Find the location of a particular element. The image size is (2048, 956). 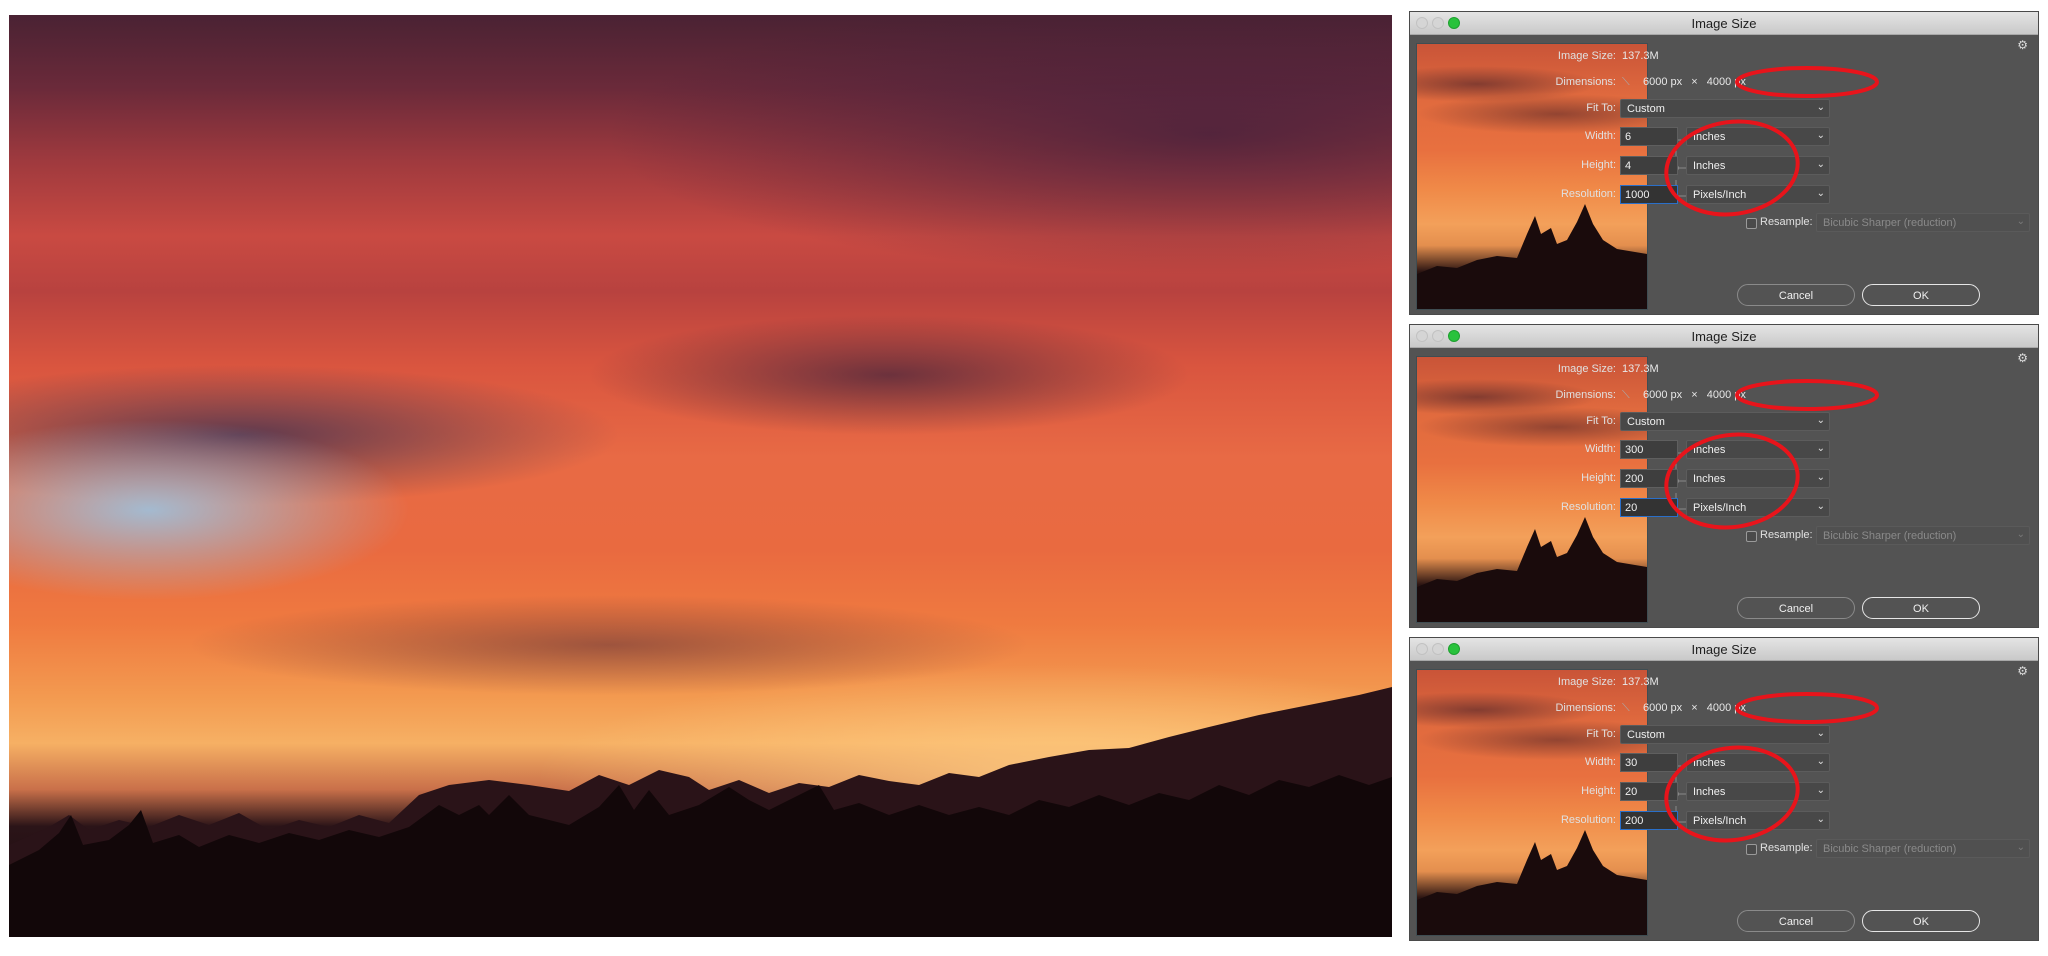

resample-method-select: Bicubic Sharper (reduction) ⌄ is located at coordinates (1923, 535).